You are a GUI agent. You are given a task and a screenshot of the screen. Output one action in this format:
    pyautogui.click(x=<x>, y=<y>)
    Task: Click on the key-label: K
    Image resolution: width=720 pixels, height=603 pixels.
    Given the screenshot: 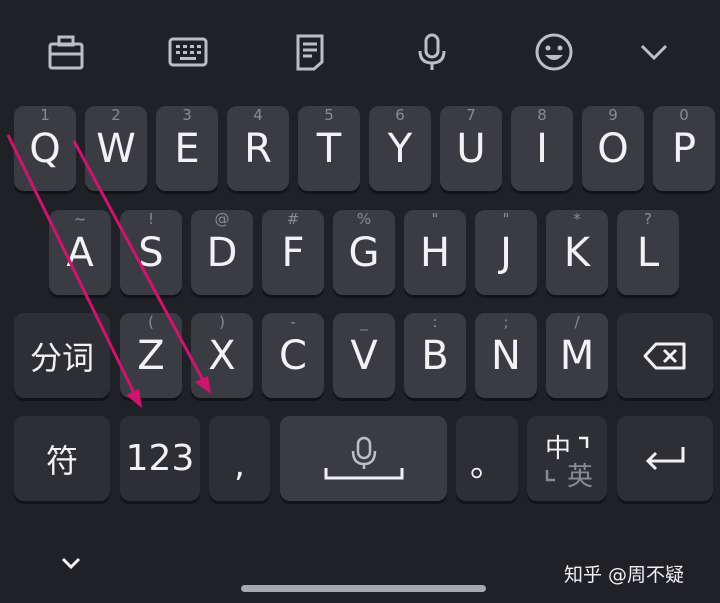 What is the action you would take?
    pyautogui.click(x=577, y=252)
    